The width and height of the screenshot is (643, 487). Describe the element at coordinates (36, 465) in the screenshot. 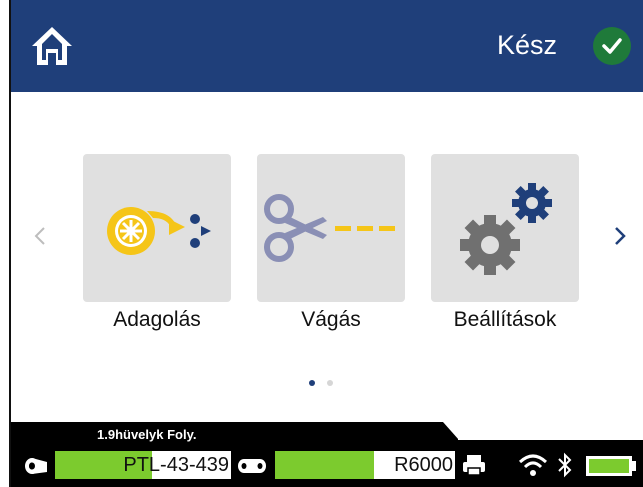

I see `label-roll-icon` at that location.